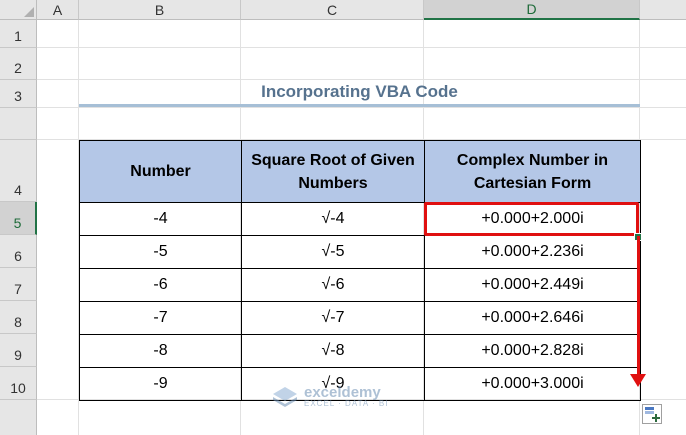 This screenshot has height=435, width=686. I want to click on header-cell-complex-number: Complex Number in Cartesian Form, so click(532, 171).